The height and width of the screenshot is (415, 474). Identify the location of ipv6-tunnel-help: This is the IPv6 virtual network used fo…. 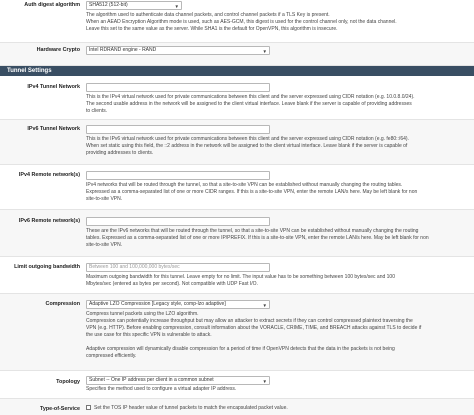
(247, 146).